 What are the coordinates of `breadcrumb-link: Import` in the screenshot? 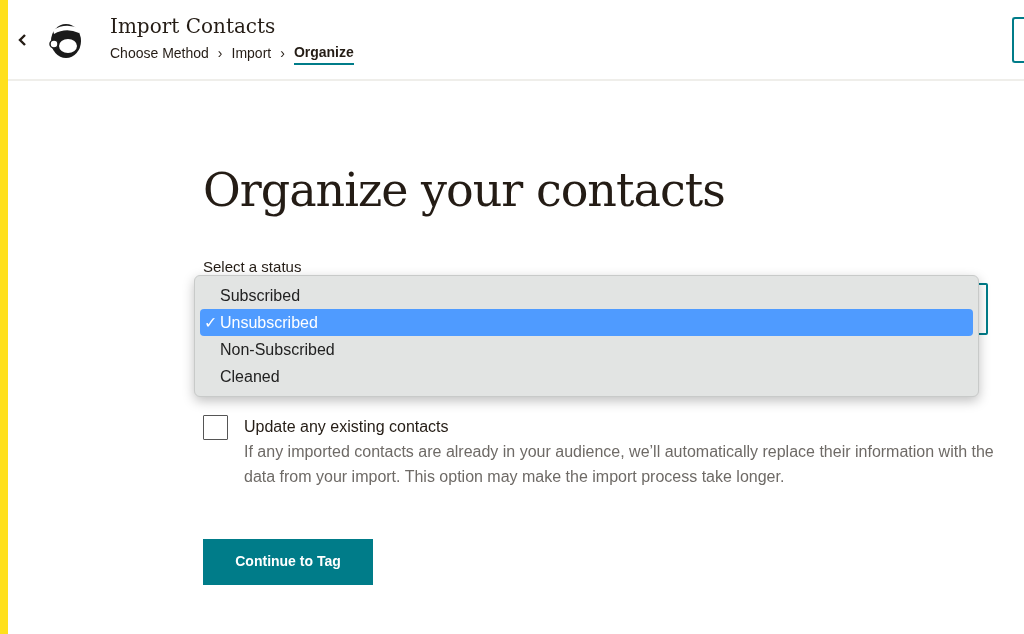 It's located at (251, 53).